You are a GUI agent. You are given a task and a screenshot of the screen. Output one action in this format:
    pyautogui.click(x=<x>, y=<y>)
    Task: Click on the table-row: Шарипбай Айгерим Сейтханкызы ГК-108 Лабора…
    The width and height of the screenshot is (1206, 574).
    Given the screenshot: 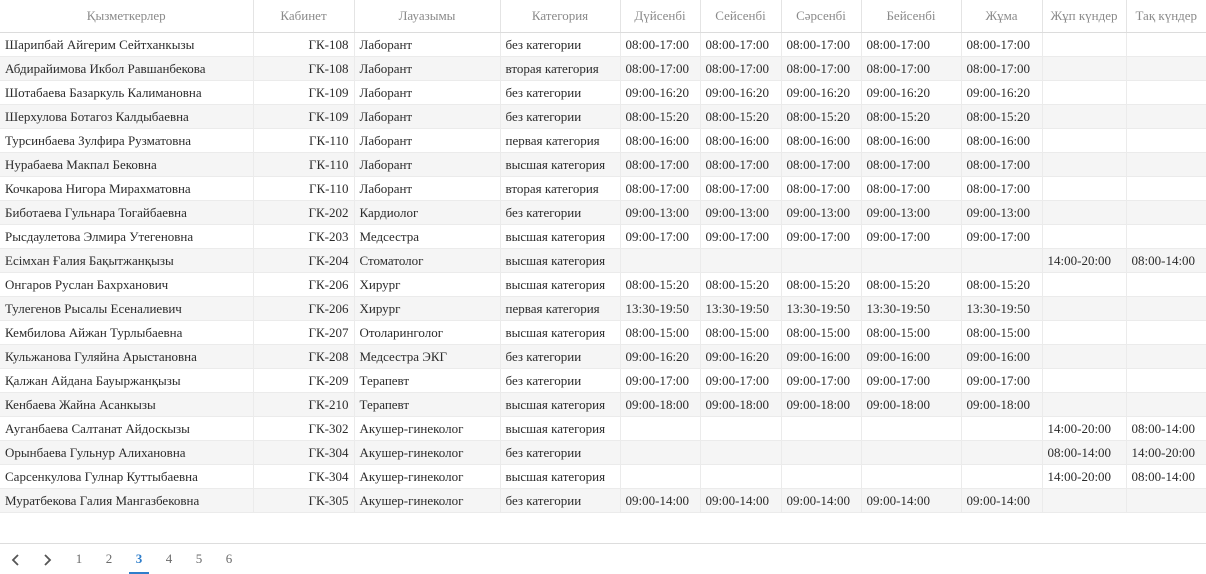 What is the action you would take?
    pyautogui.click(x=603, y=44)
    